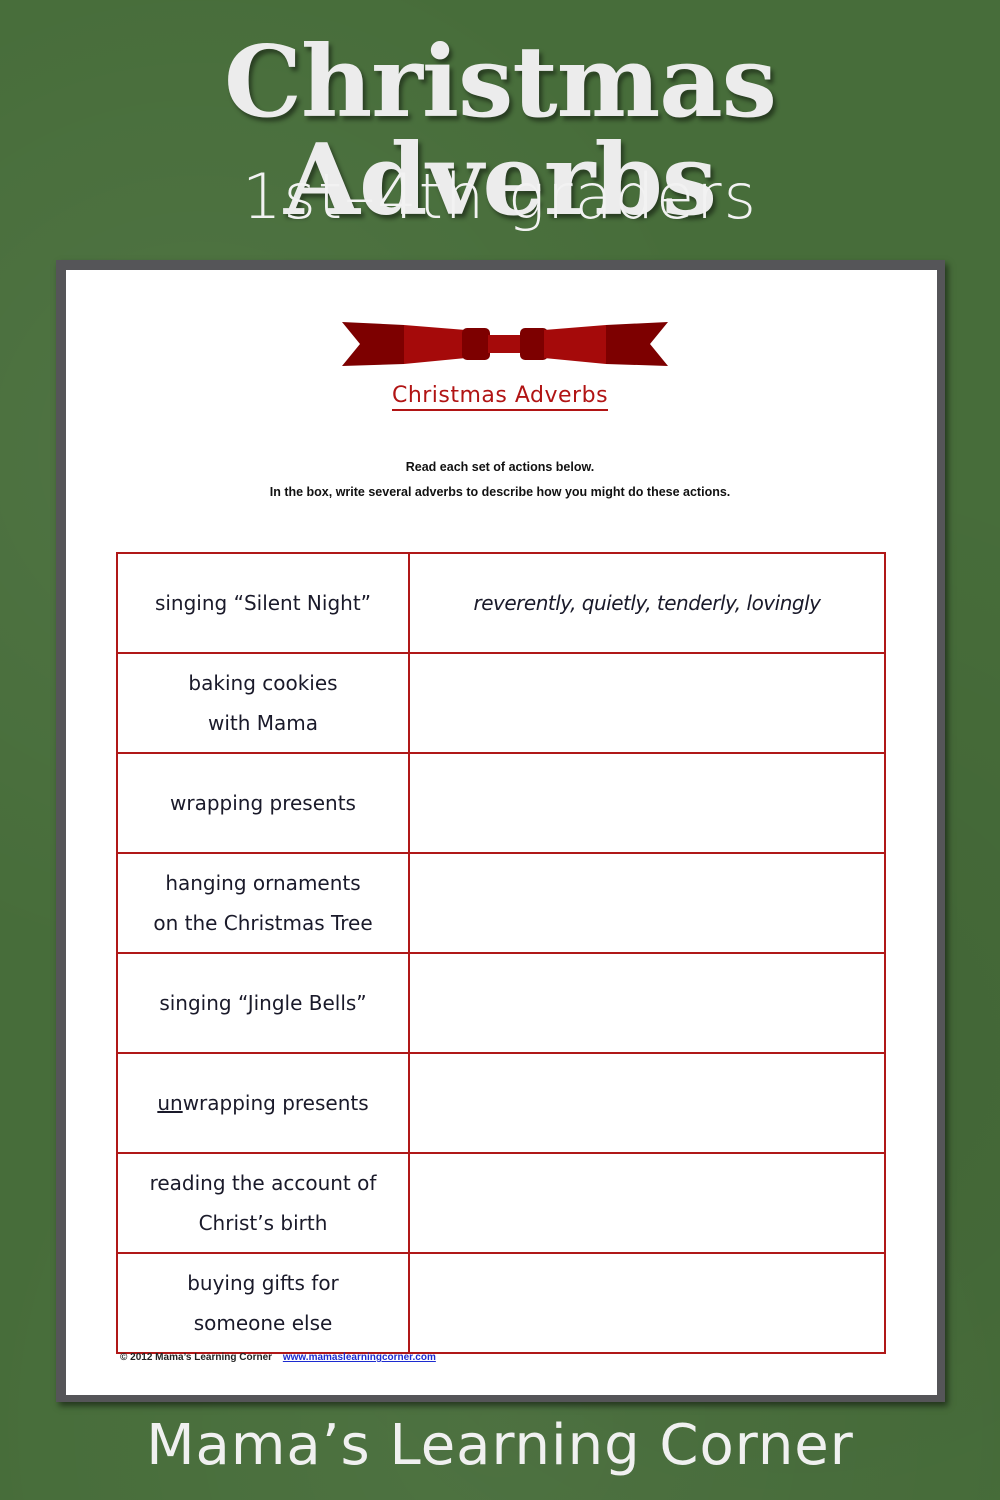 This screenshot has width=1000, height=1500. Describe the element at coordinates (476, 344) in the screenshot. I see `bow-left-loop` at that location.